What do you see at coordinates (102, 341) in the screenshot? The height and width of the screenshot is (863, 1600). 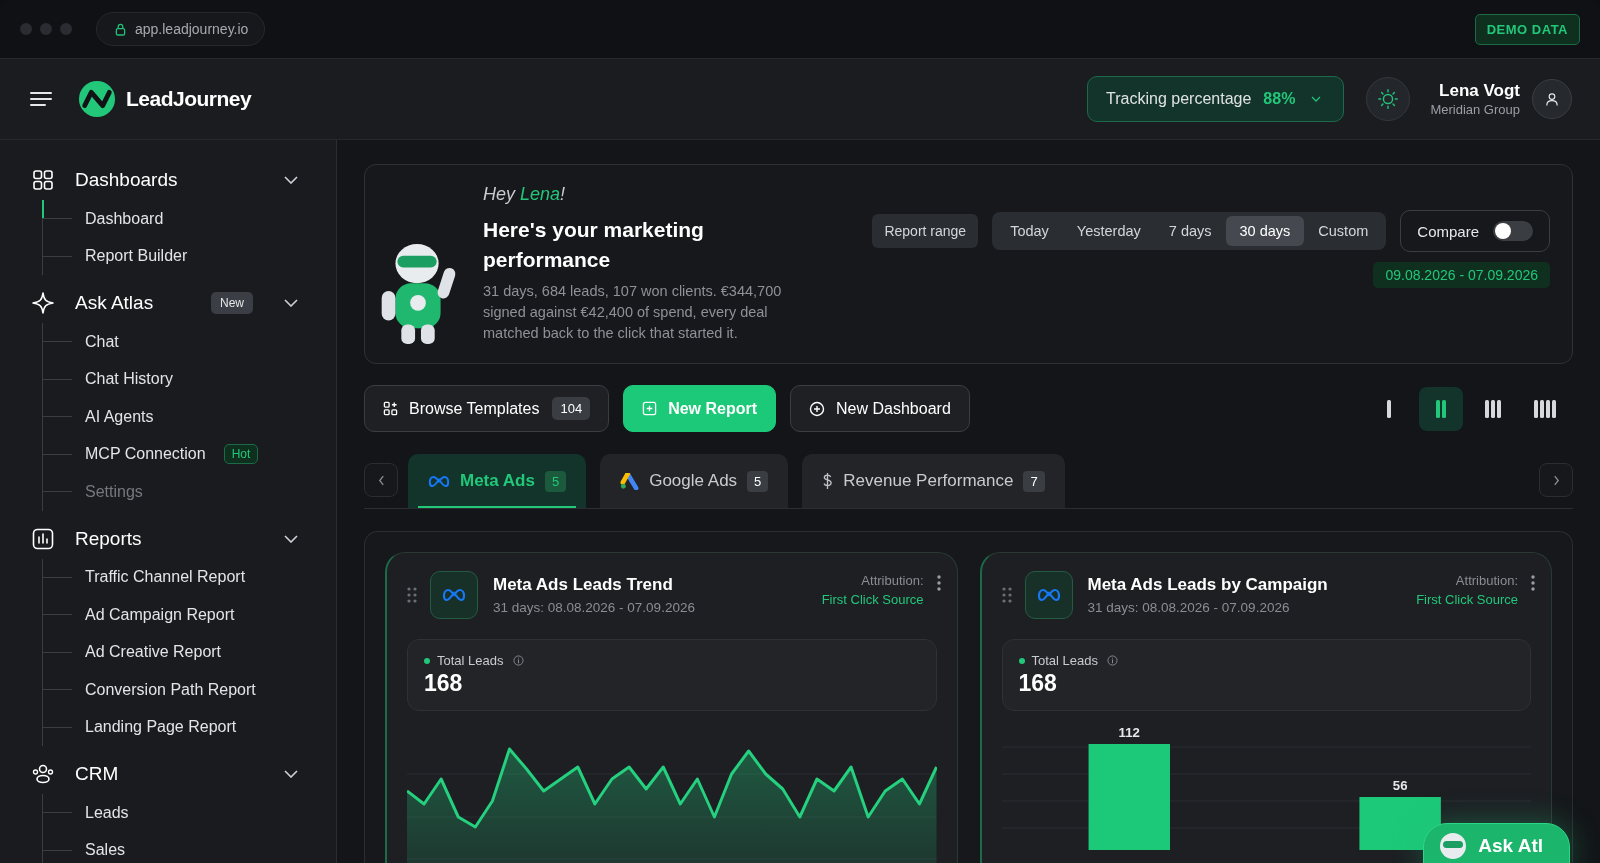 I see `nav-item: Chat` at bounding box center [102, 341].